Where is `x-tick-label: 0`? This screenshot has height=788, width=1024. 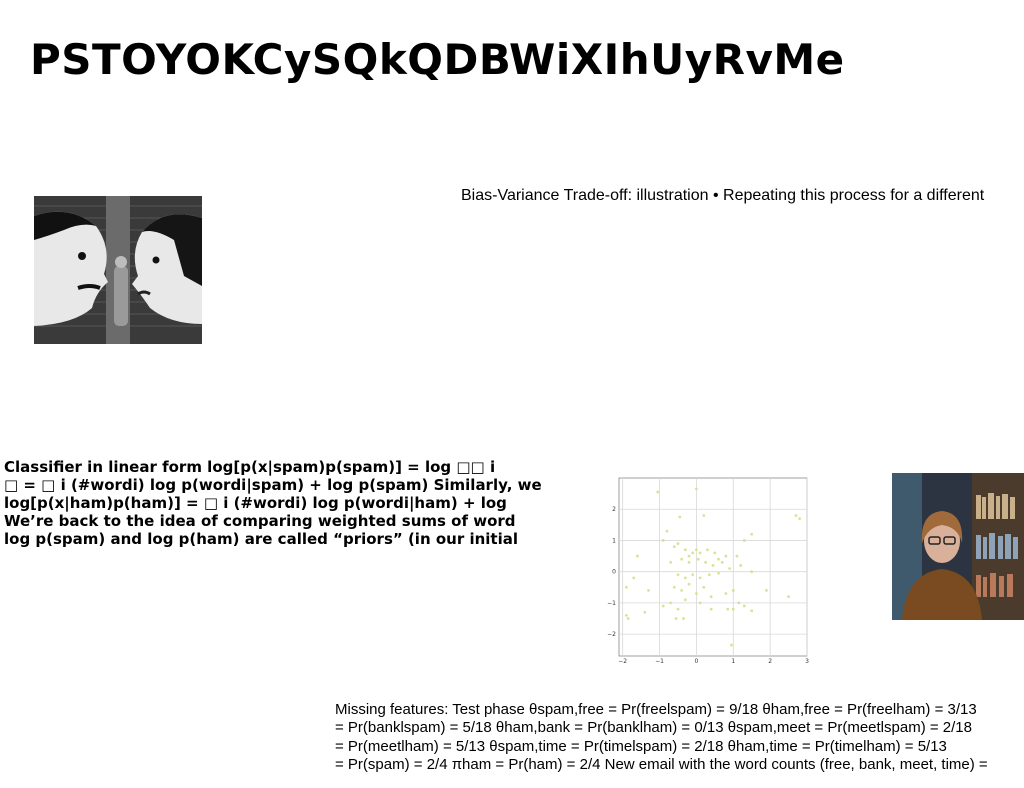
x-tick-label: 0 is located at coordinates (696, 661).